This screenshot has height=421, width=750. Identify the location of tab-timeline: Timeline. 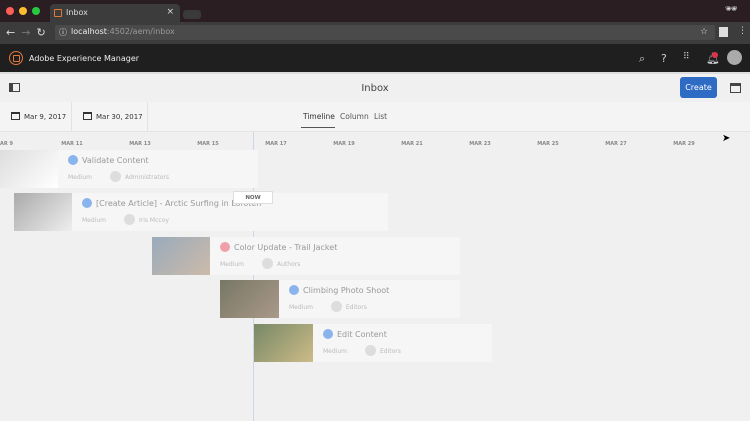
(319, 116).